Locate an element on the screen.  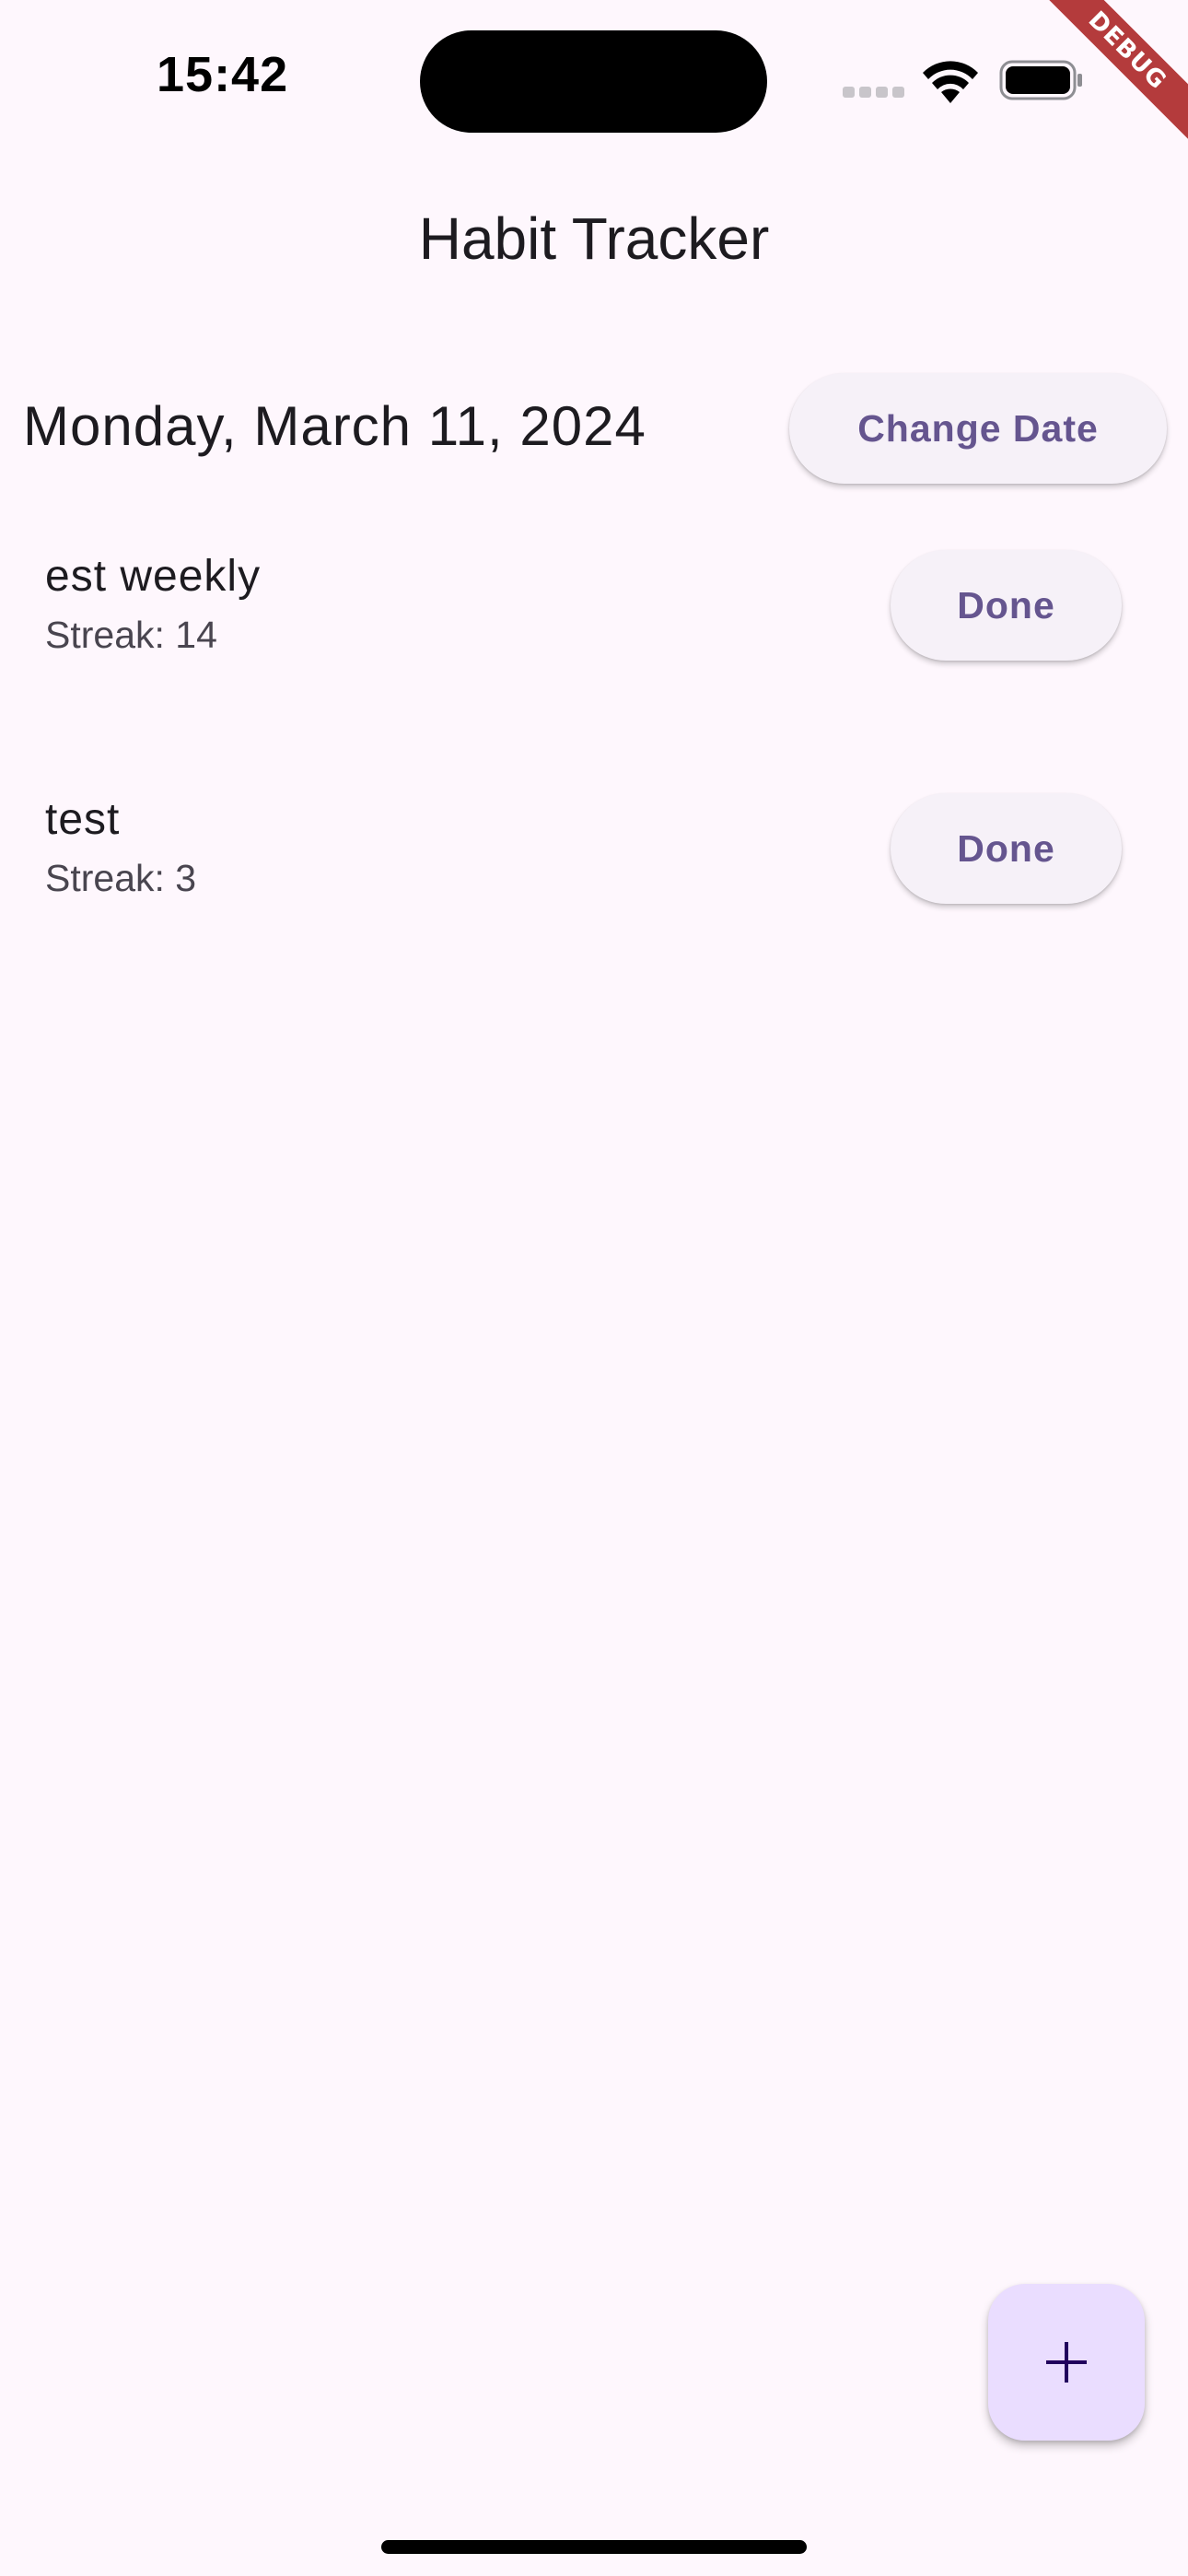
habit-list-item: test Streak: 3 Done is located at coordinates (594, 872).